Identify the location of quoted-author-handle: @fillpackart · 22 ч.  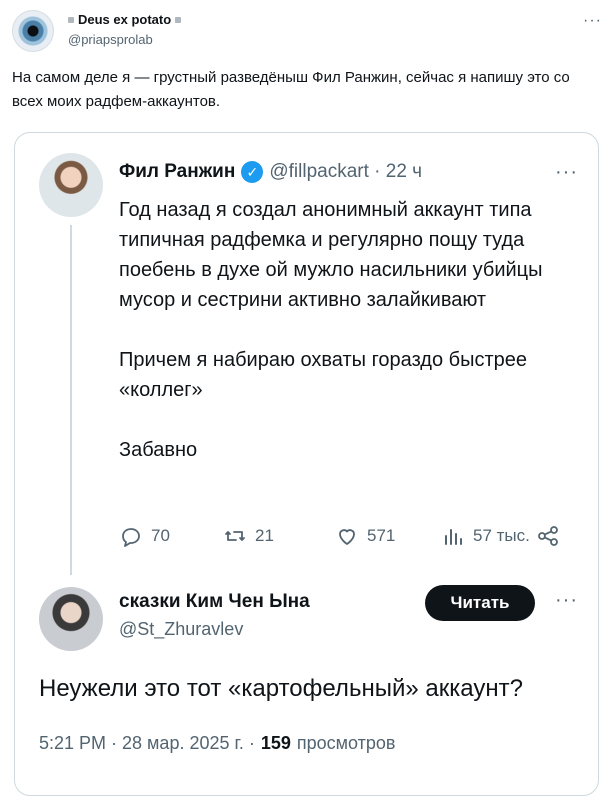
(345, 172).